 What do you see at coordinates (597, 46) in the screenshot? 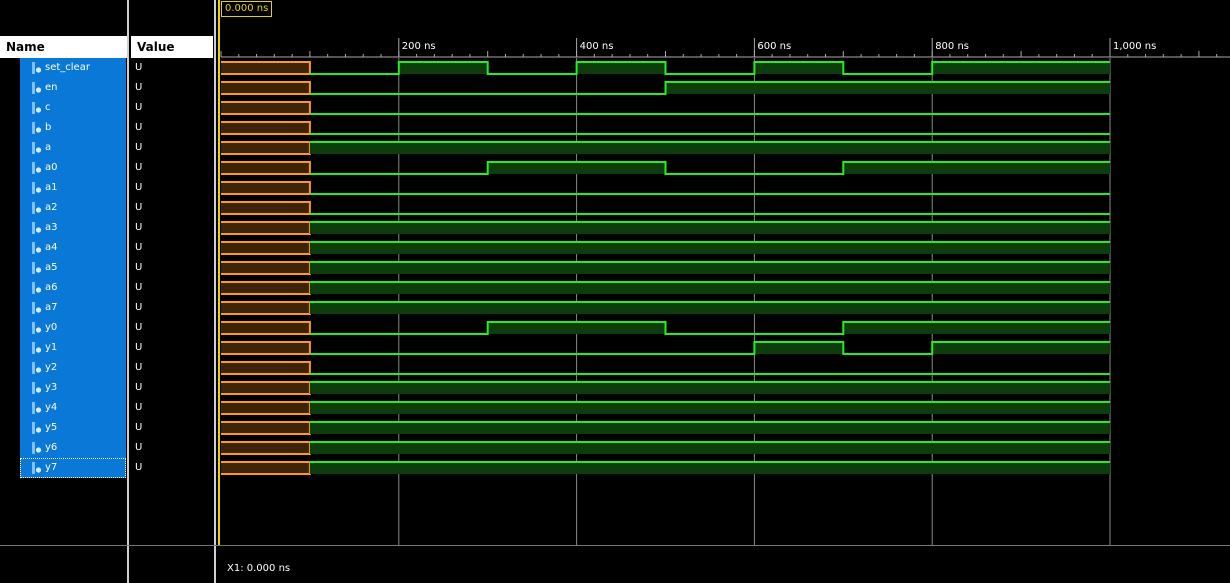
I see `tick-label: 400 ns` at bounding box center [597, 46].